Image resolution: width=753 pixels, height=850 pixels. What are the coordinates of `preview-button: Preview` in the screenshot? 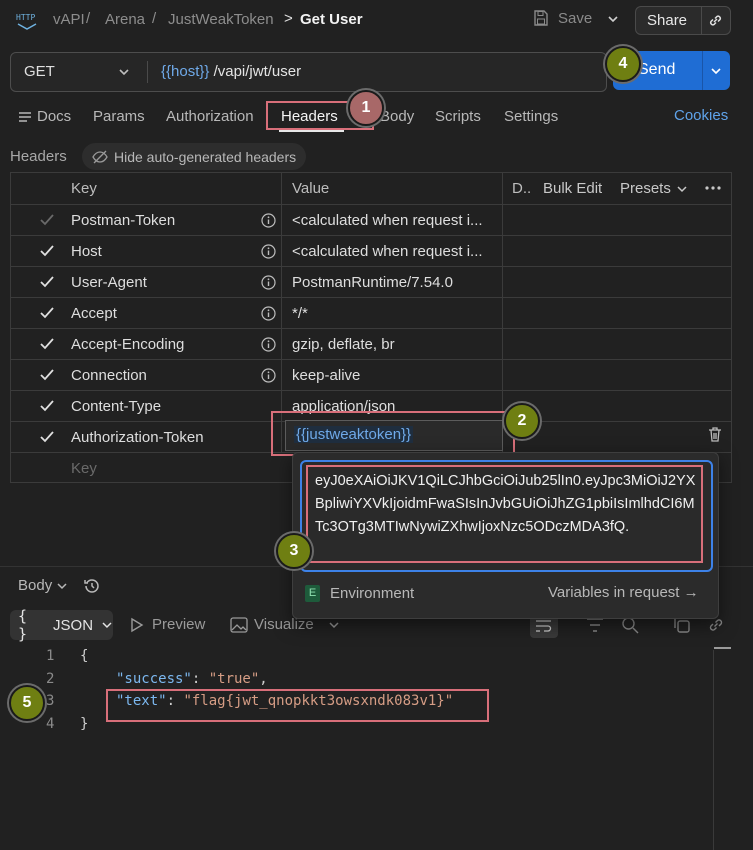 It's located at (167, 624).